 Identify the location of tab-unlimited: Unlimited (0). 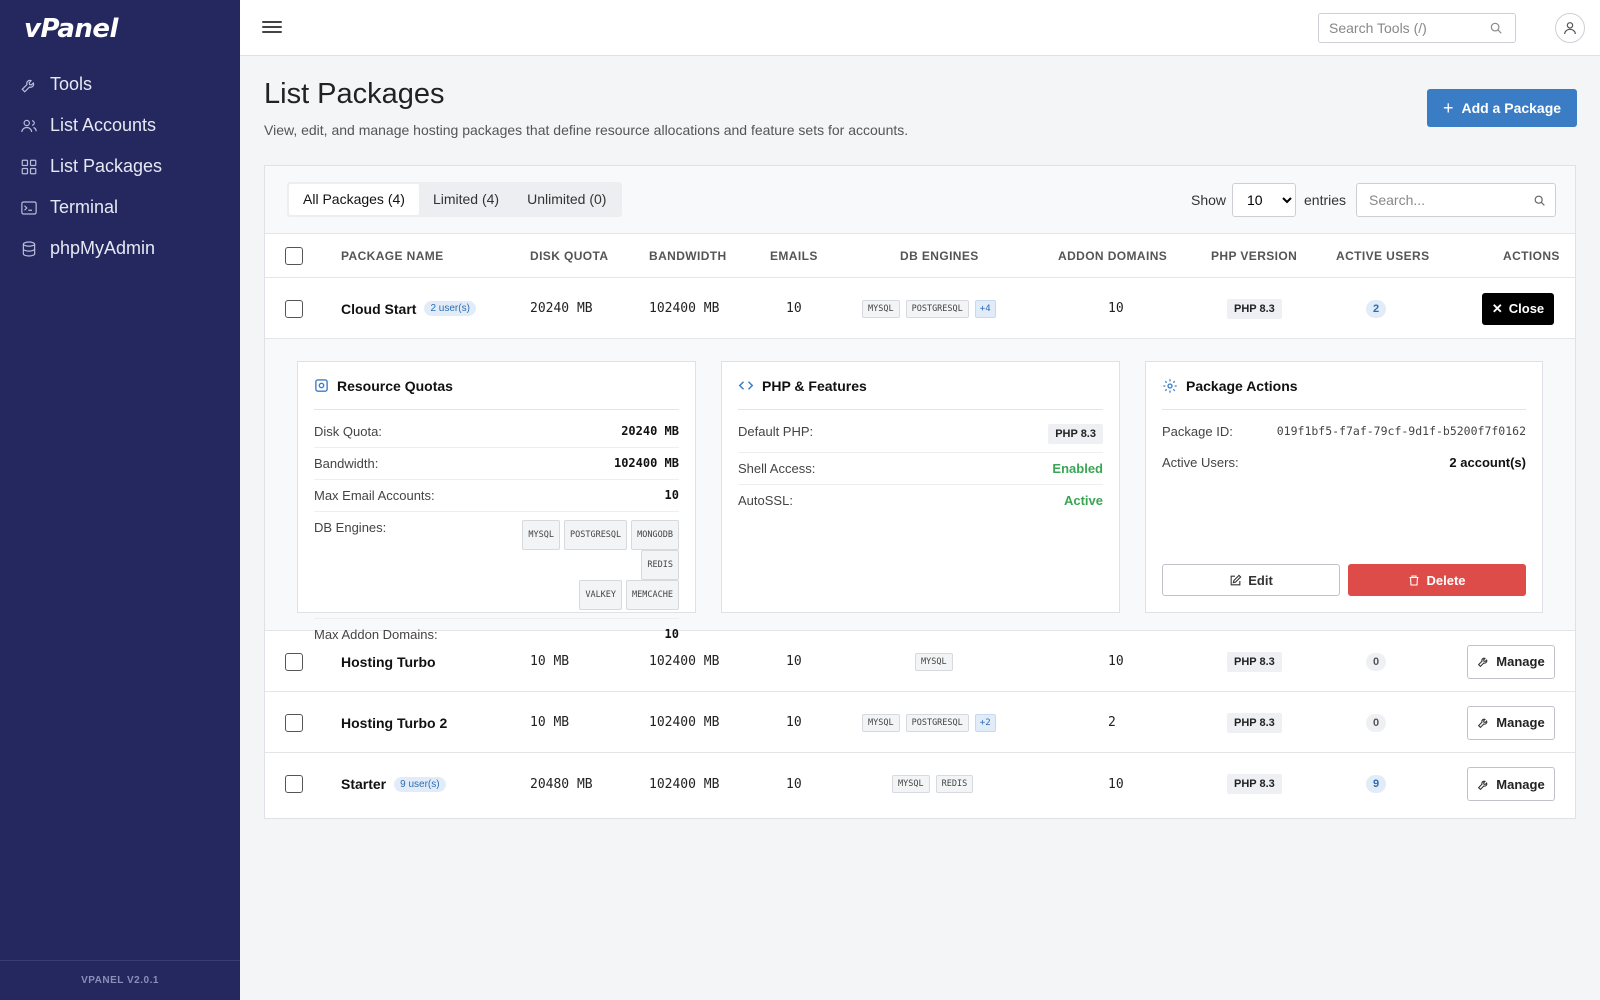
(566, 199).